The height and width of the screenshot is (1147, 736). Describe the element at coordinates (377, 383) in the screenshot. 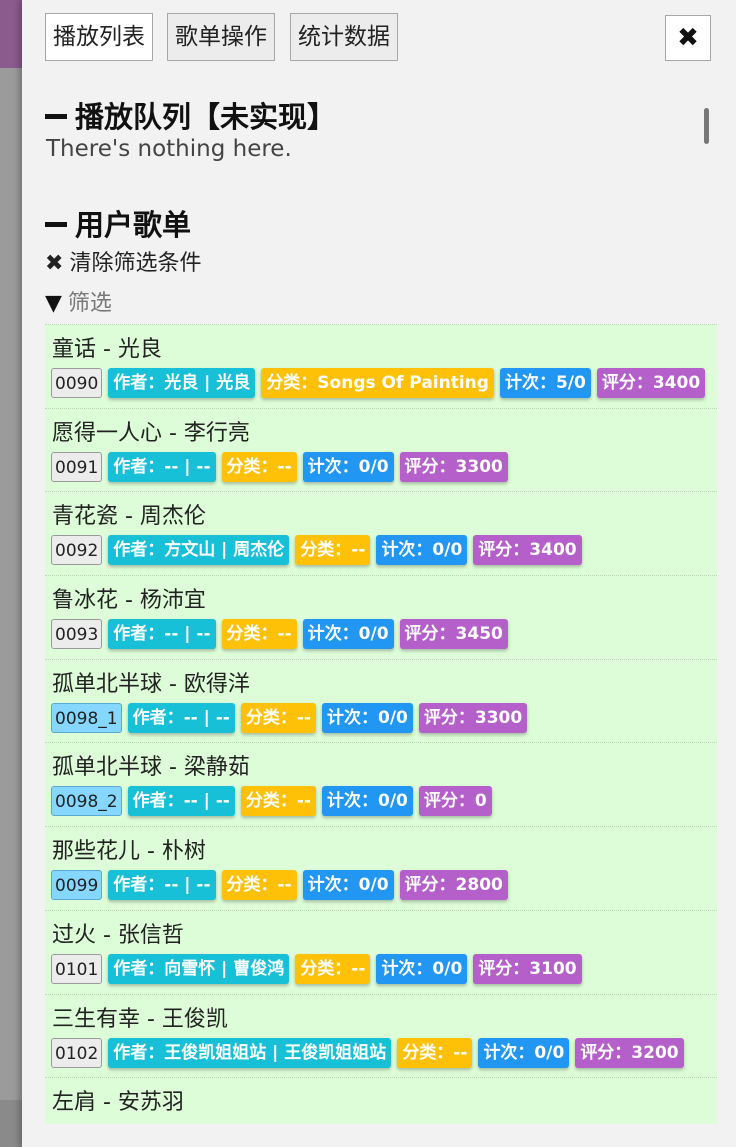

I see `category-badge: 分类：Songs Of Painting` at that location.